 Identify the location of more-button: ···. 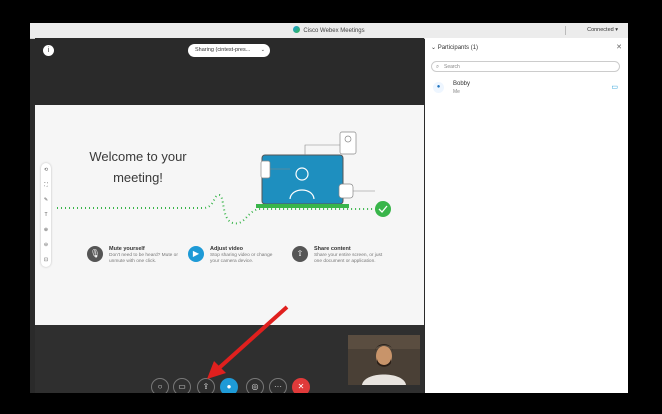
(278, 385).